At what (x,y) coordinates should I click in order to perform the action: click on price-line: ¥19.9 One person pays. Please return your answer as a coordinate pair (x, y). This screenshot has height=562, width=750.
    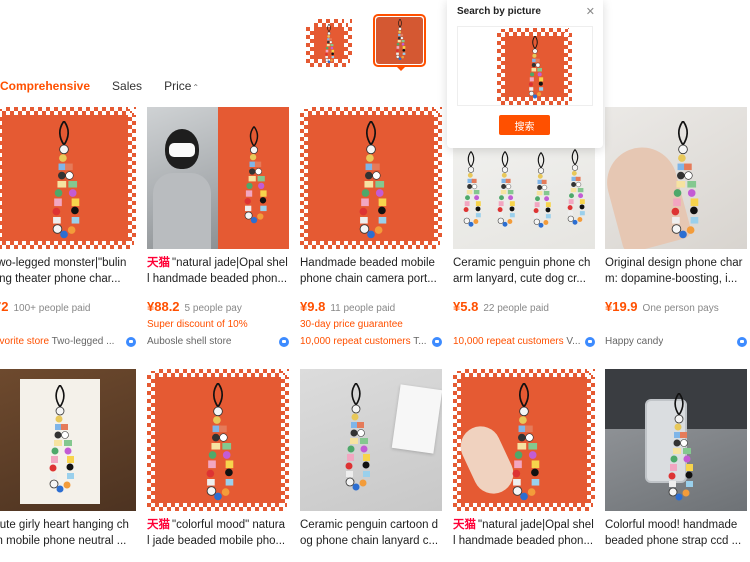
    Looking at the image, I should click on (676, 306).